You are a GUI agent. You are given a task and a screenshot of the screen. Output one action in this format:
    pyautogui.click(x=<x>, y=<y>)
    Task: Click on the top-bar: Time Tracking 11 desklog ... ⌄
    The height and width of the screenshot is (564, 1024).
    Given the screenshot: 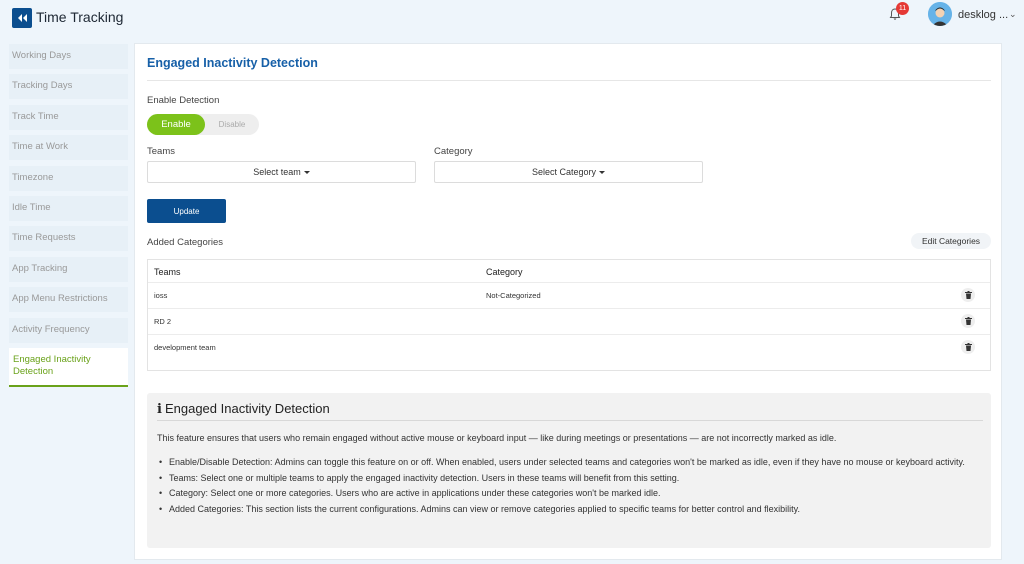 What is the action you would take?
    pyautogui.click(x=512, y=20)
    